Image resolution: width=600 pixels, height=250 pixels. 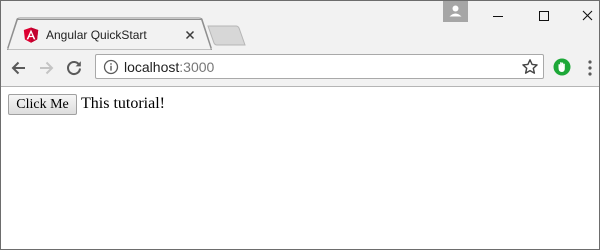 I want to click on maximize-icon, so click(x=543, y=16).